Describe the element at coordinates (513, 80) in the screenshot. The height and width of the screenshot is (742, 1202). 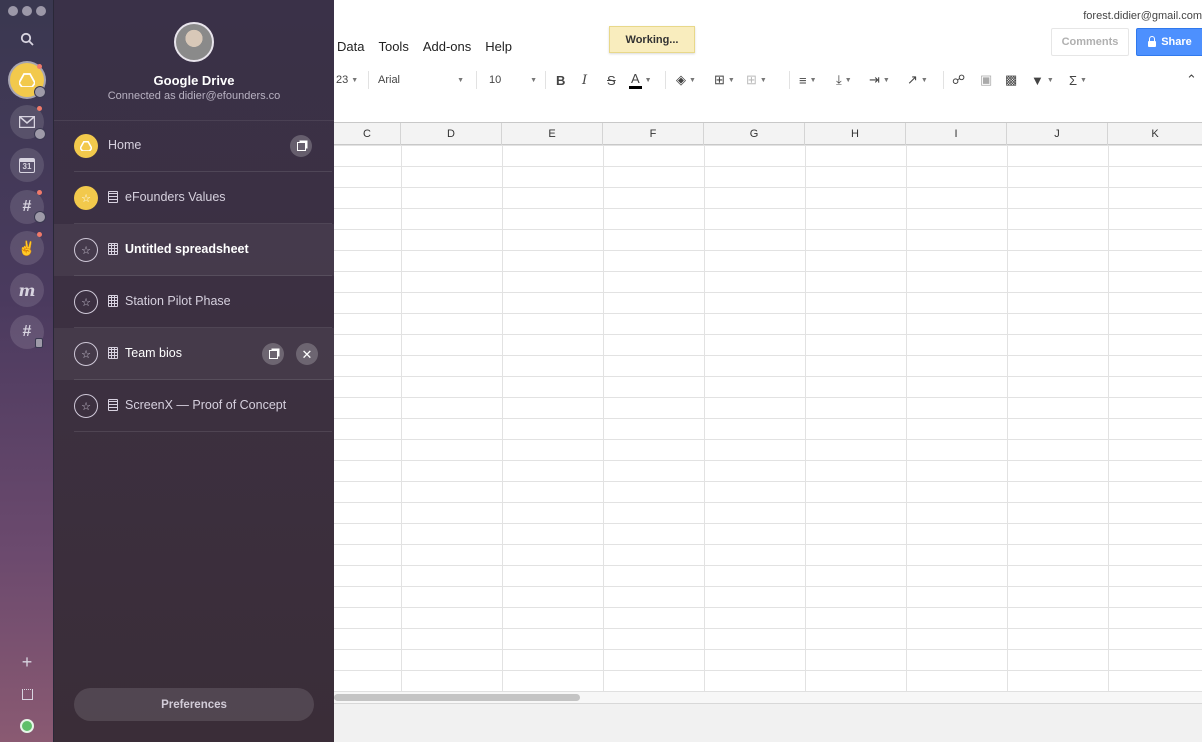
I see `font-size-dropdown: 10 ▼` at that location.